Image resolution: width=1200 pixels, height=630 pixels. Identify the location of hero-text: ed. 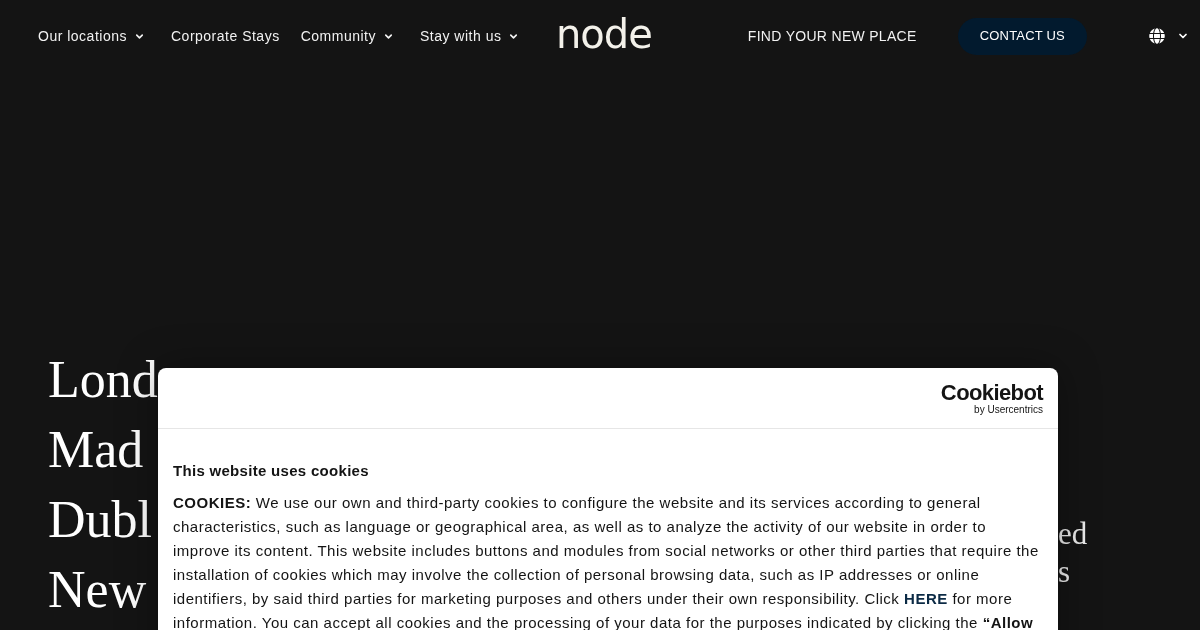
(1073, 534).